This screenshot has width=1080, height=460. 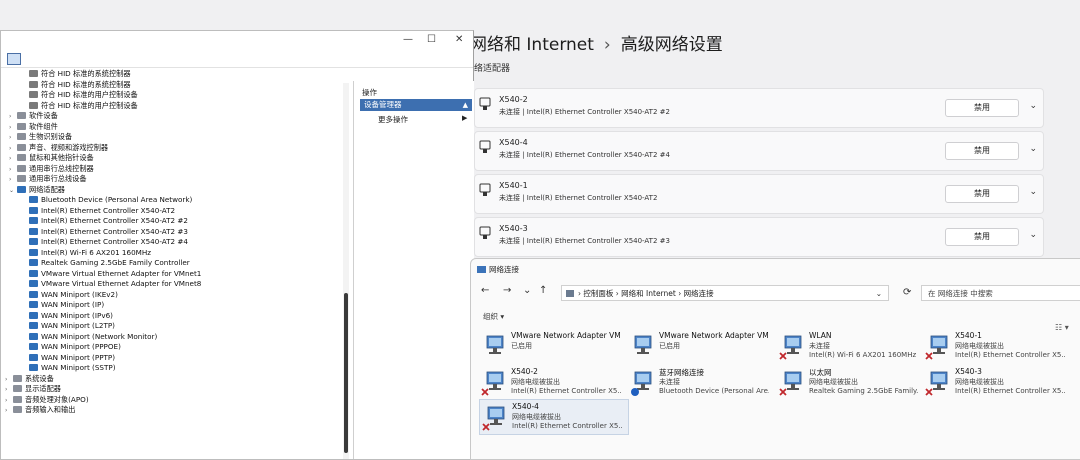 I want to click on tree-item: Intel(R) Ethernet Controller X540-AT2 #2, so click(x=104, y=221).